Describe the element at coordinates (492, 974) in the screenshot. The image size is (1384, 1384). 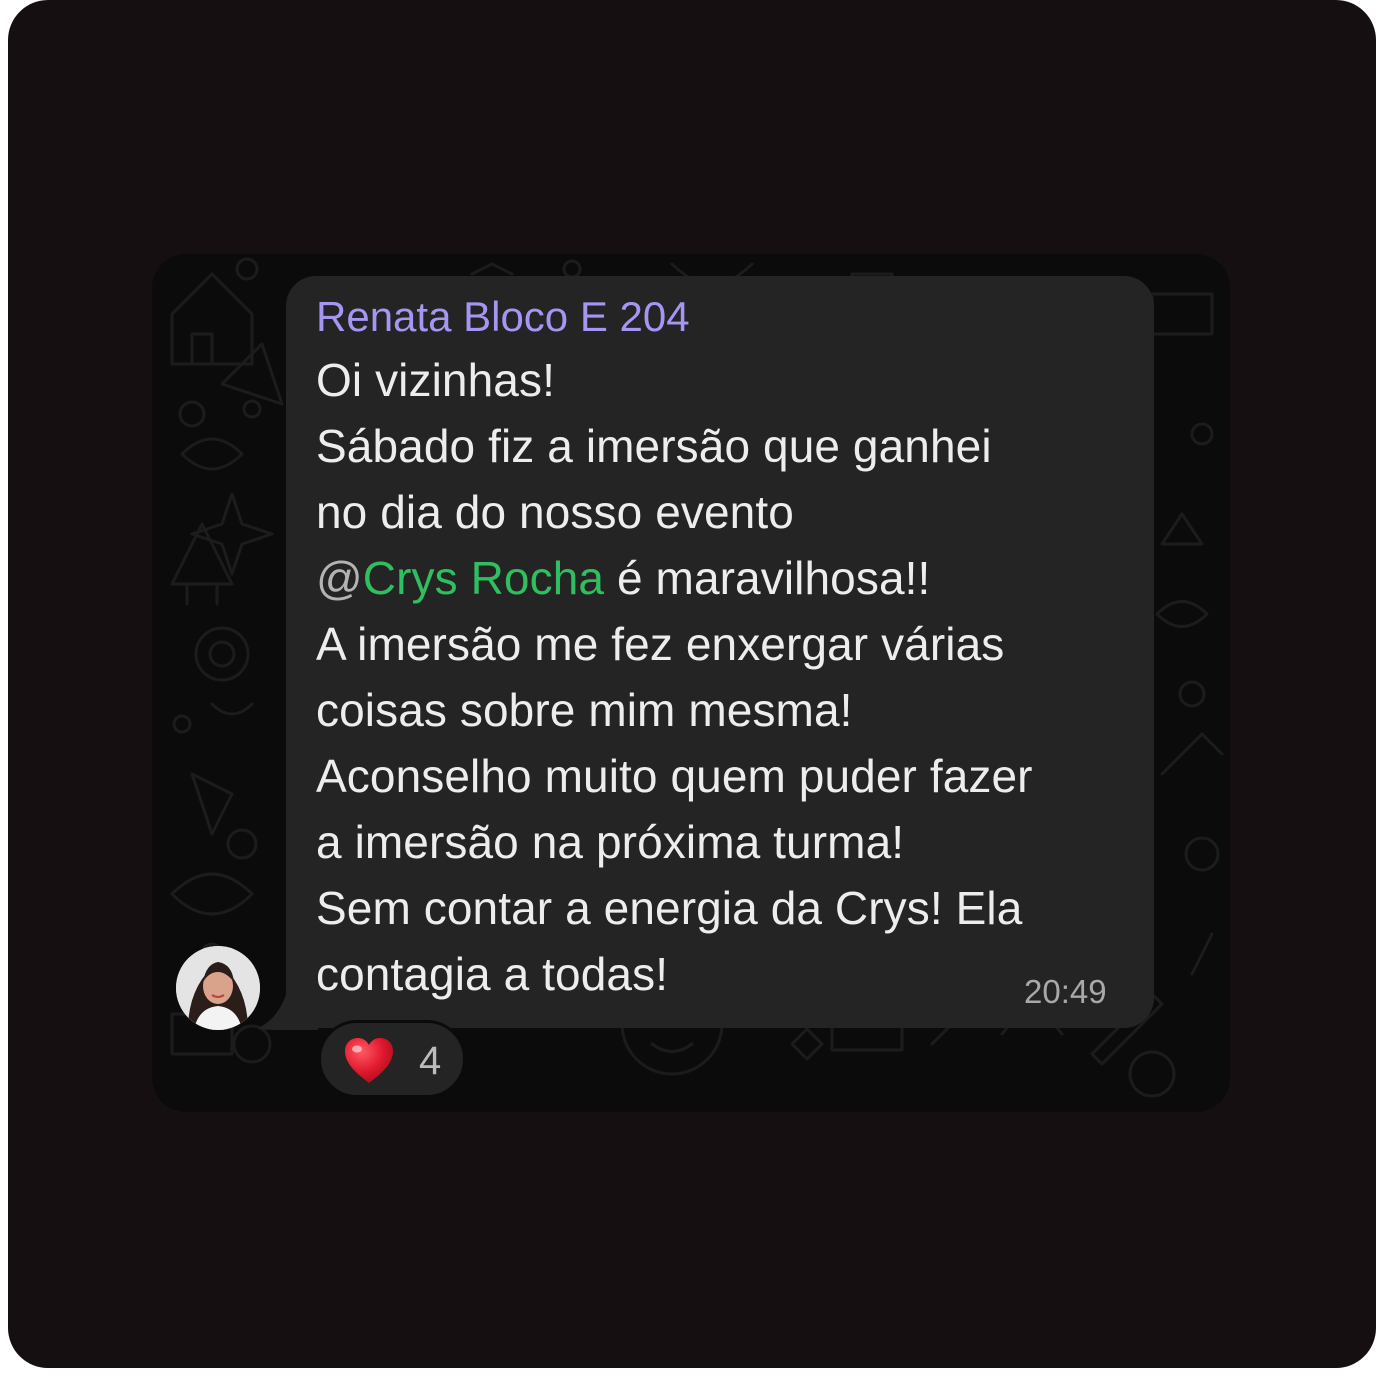
I see `message-line: contagia a todas!` at that location.